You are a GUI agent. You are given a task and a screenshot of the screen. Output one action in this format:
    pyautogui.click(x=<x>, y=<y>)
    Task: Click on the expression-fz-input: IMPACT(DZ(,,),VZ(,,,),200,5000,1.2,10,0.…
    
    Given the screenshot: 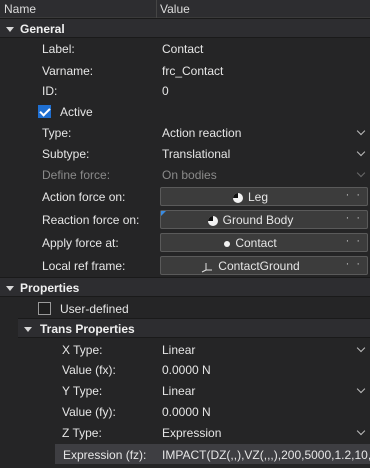 What is the action you would take?
    pyautogui.click(x=266, y=455)
    